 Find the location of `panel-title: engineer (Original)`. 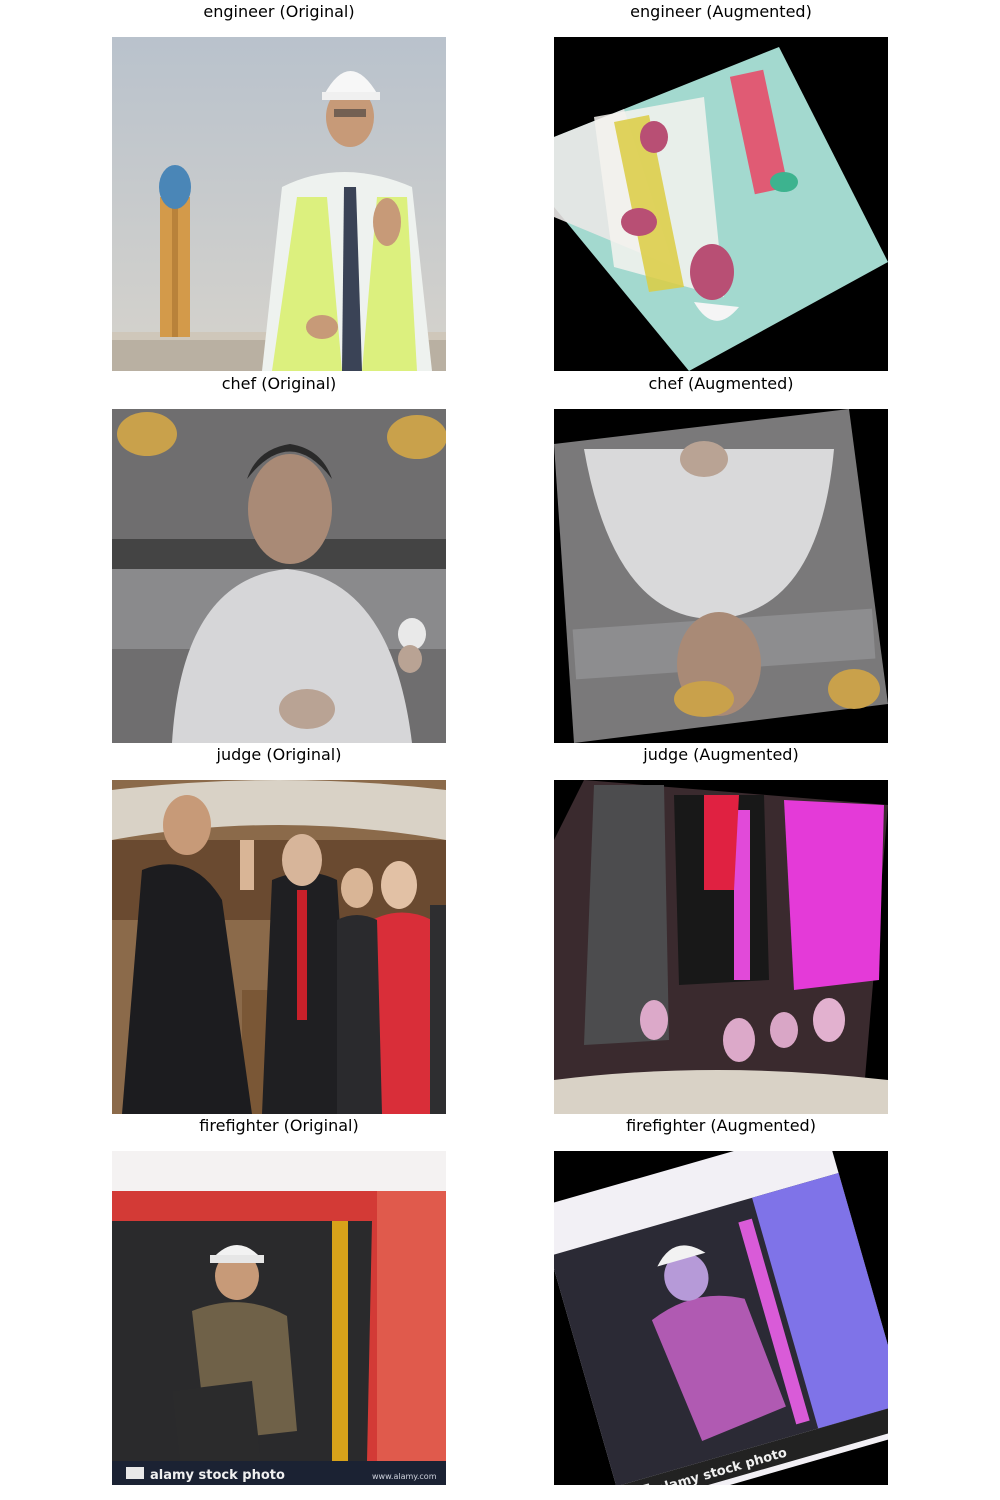

panel-title: engineer (Original) is located at coordinates (279, 11).